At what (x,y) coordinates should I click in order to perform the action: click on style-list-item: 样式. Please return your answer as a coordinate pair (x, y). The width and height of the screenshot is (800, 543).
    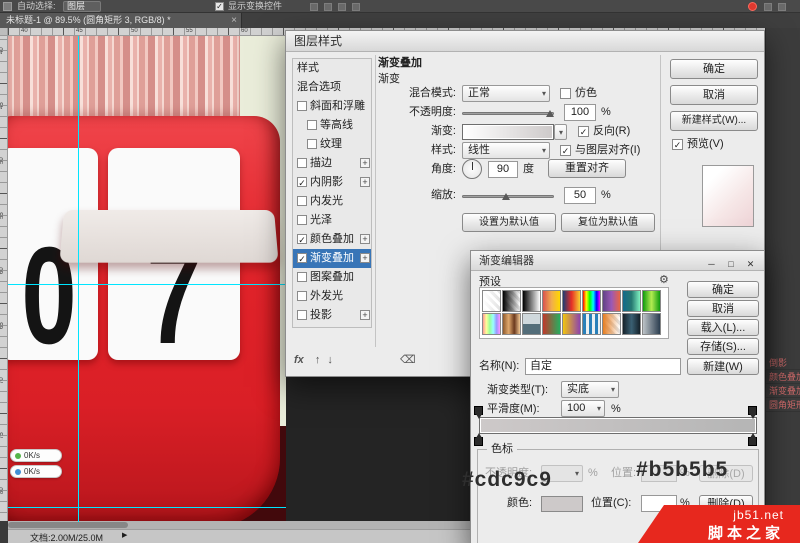
    Looking at the image, I should click on (332, 68).